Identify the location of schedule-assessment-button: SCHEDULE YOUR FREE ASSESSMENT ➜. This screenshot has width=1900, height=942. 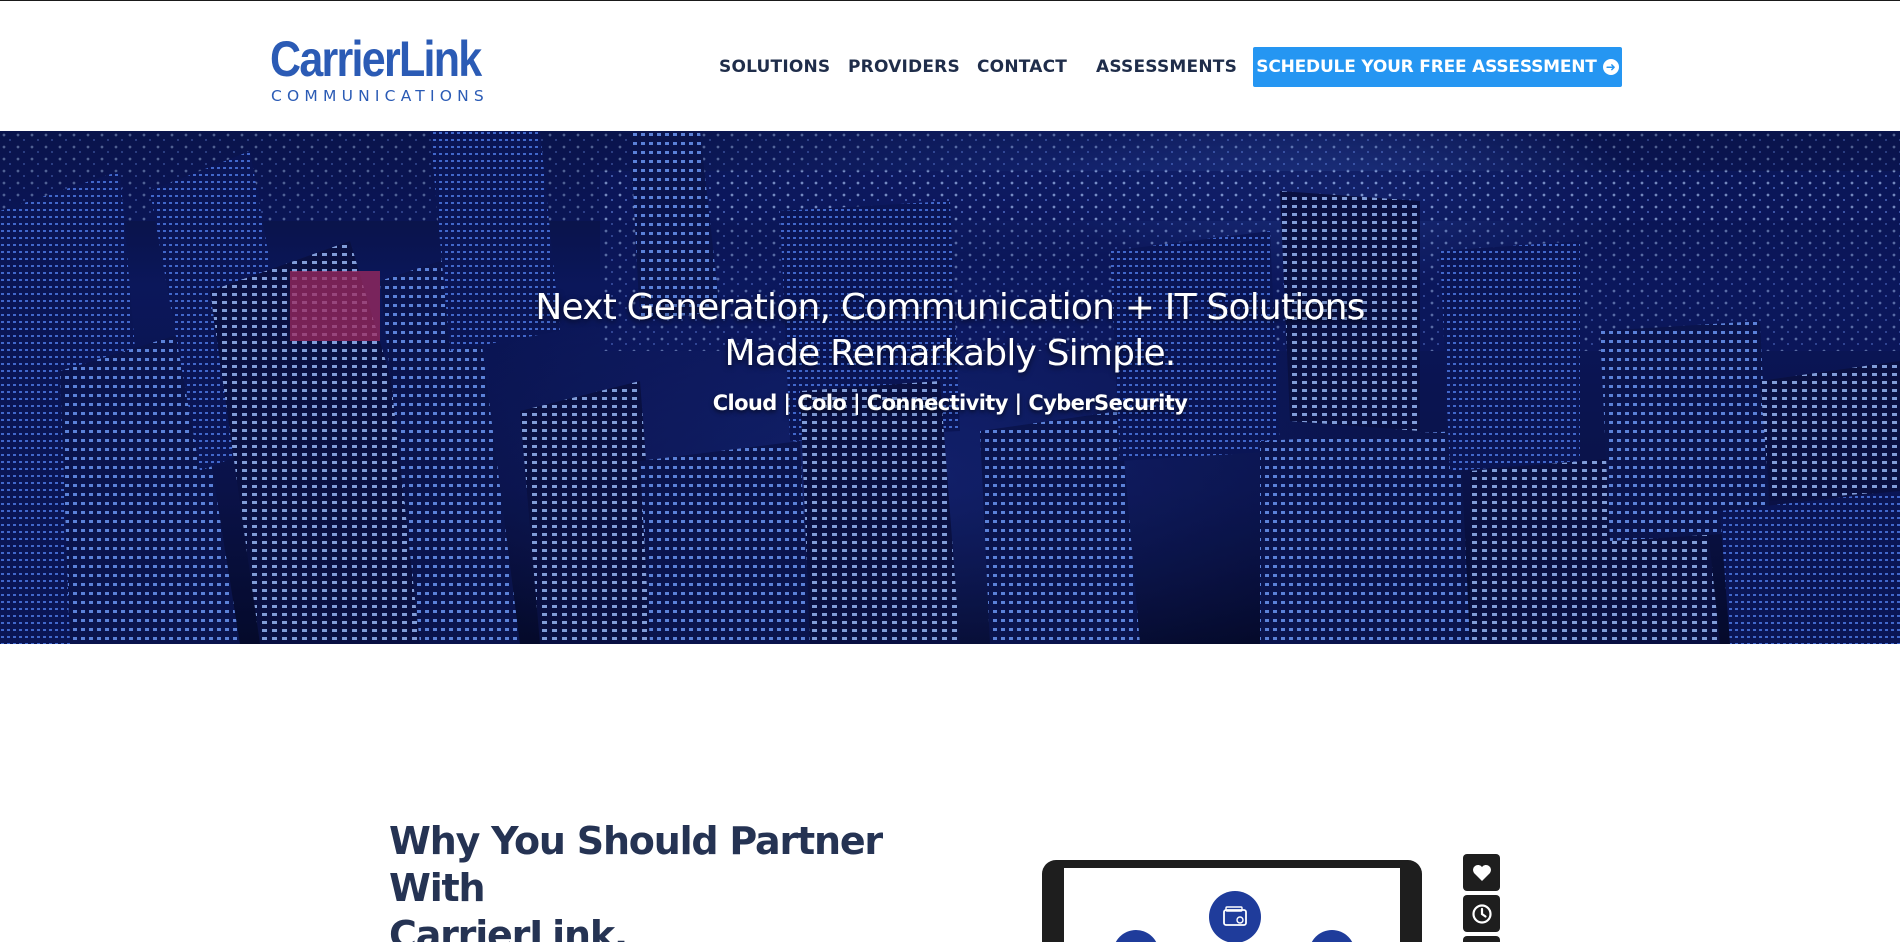
(1437, 67).